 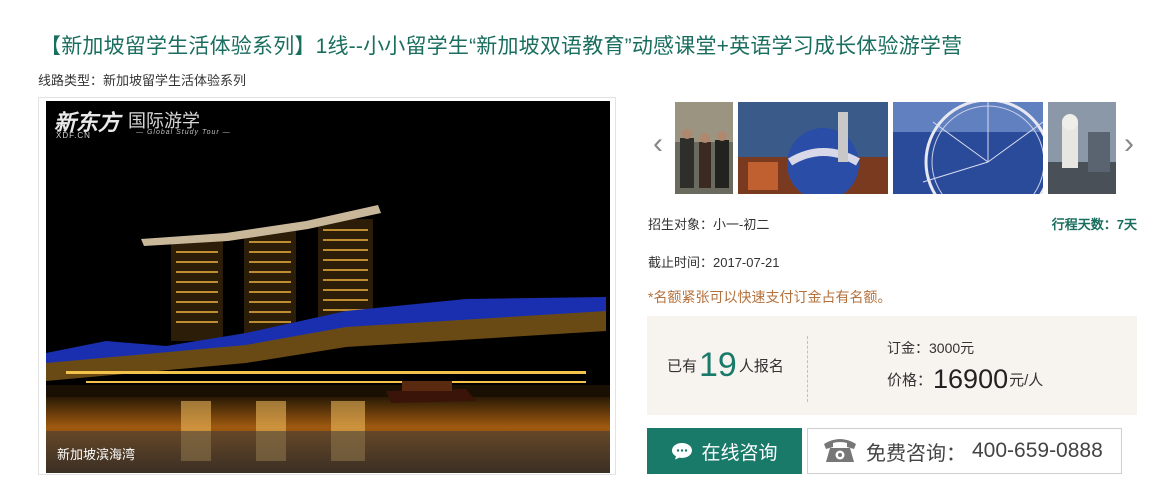 I want to click on online-consult-button: 在线咨询, so click(x=724, y=451).